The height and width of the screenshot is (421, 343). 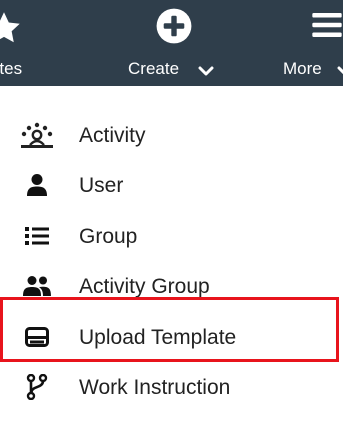 I want to click on menu-item-activity: Activity, so click(x=171, y=135).